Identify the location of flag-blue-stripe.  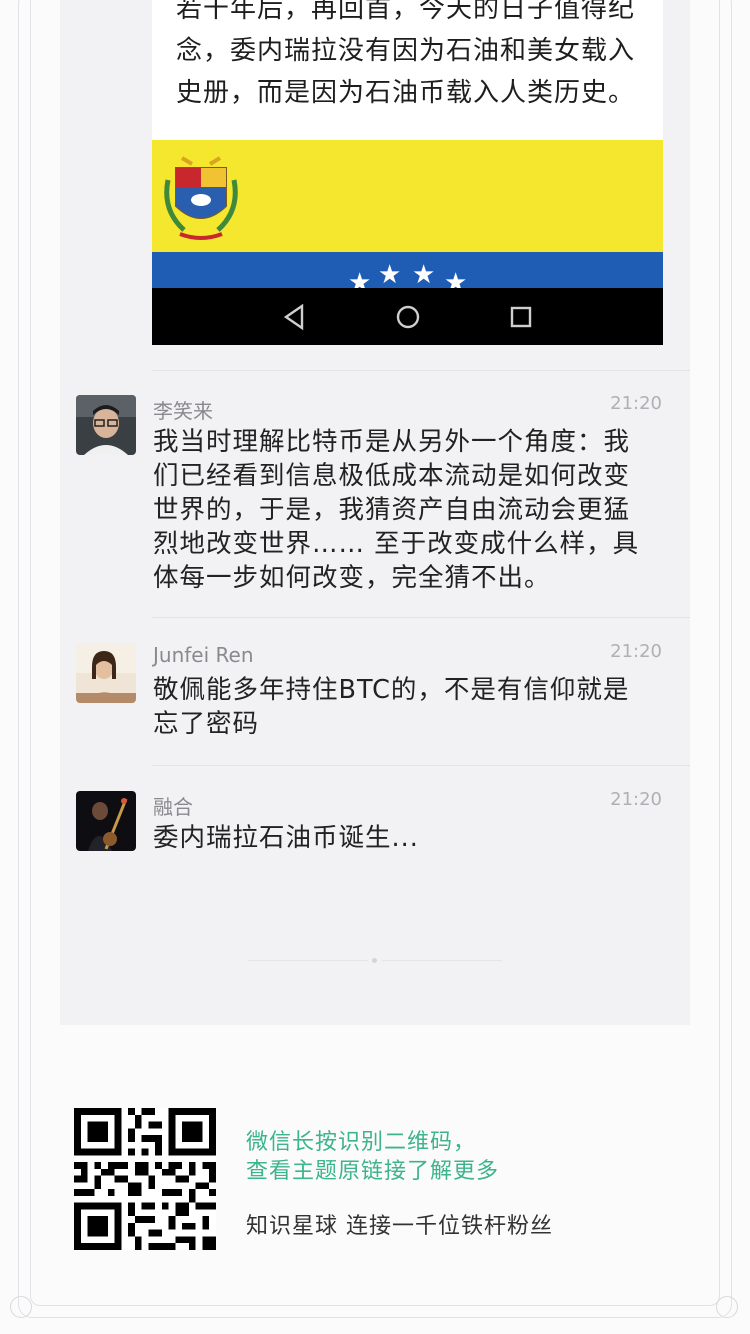
(407, 270).